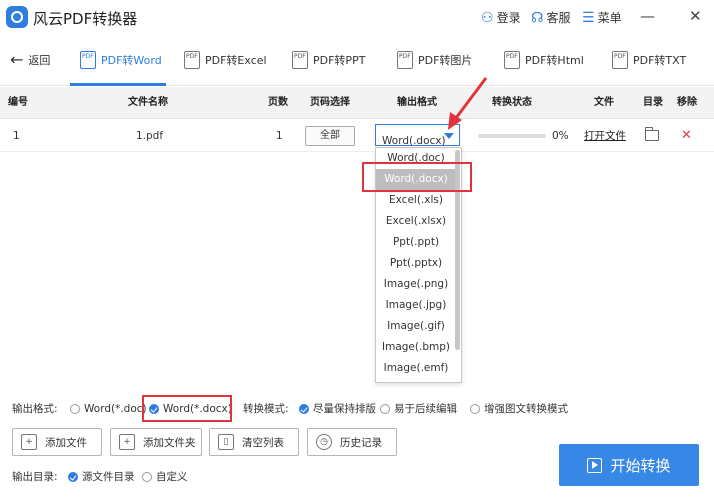 The width and height of the screenshot is (714, 500). I want to click on header-status: 转换状态, so click(512, 102).